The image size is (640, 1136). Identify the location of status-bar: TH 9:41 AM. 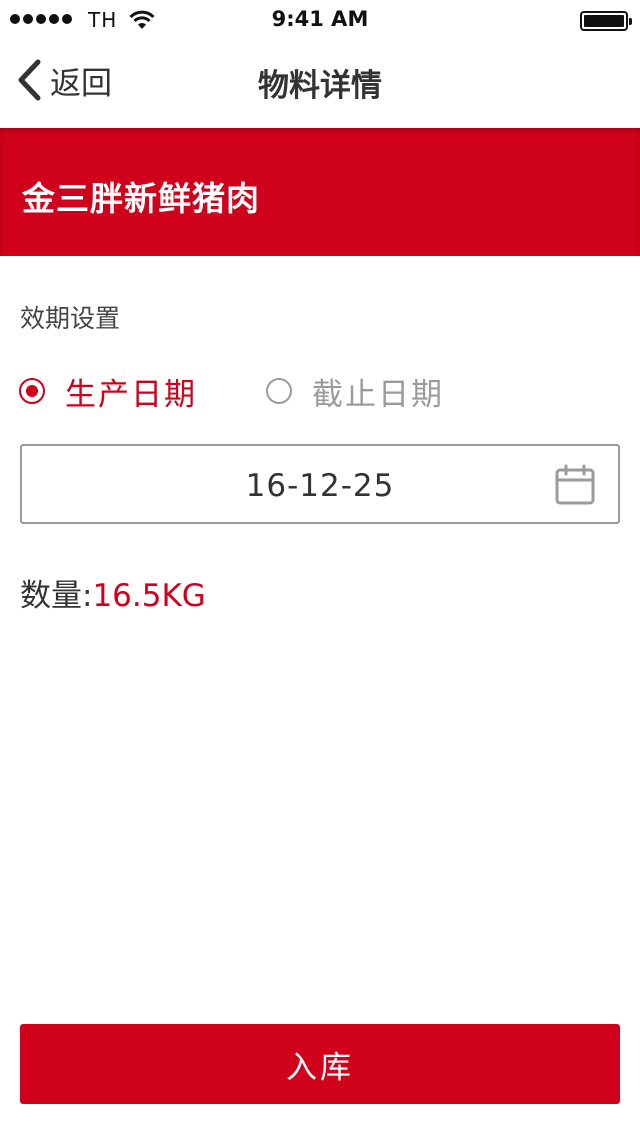
(320, 20).